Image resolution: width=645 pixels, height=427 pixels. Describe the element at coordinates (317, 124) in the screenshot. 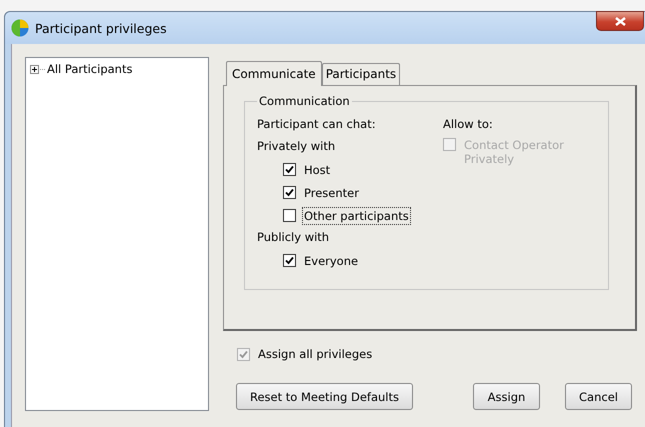

I see `section-label: Participant can chat:` at that location.